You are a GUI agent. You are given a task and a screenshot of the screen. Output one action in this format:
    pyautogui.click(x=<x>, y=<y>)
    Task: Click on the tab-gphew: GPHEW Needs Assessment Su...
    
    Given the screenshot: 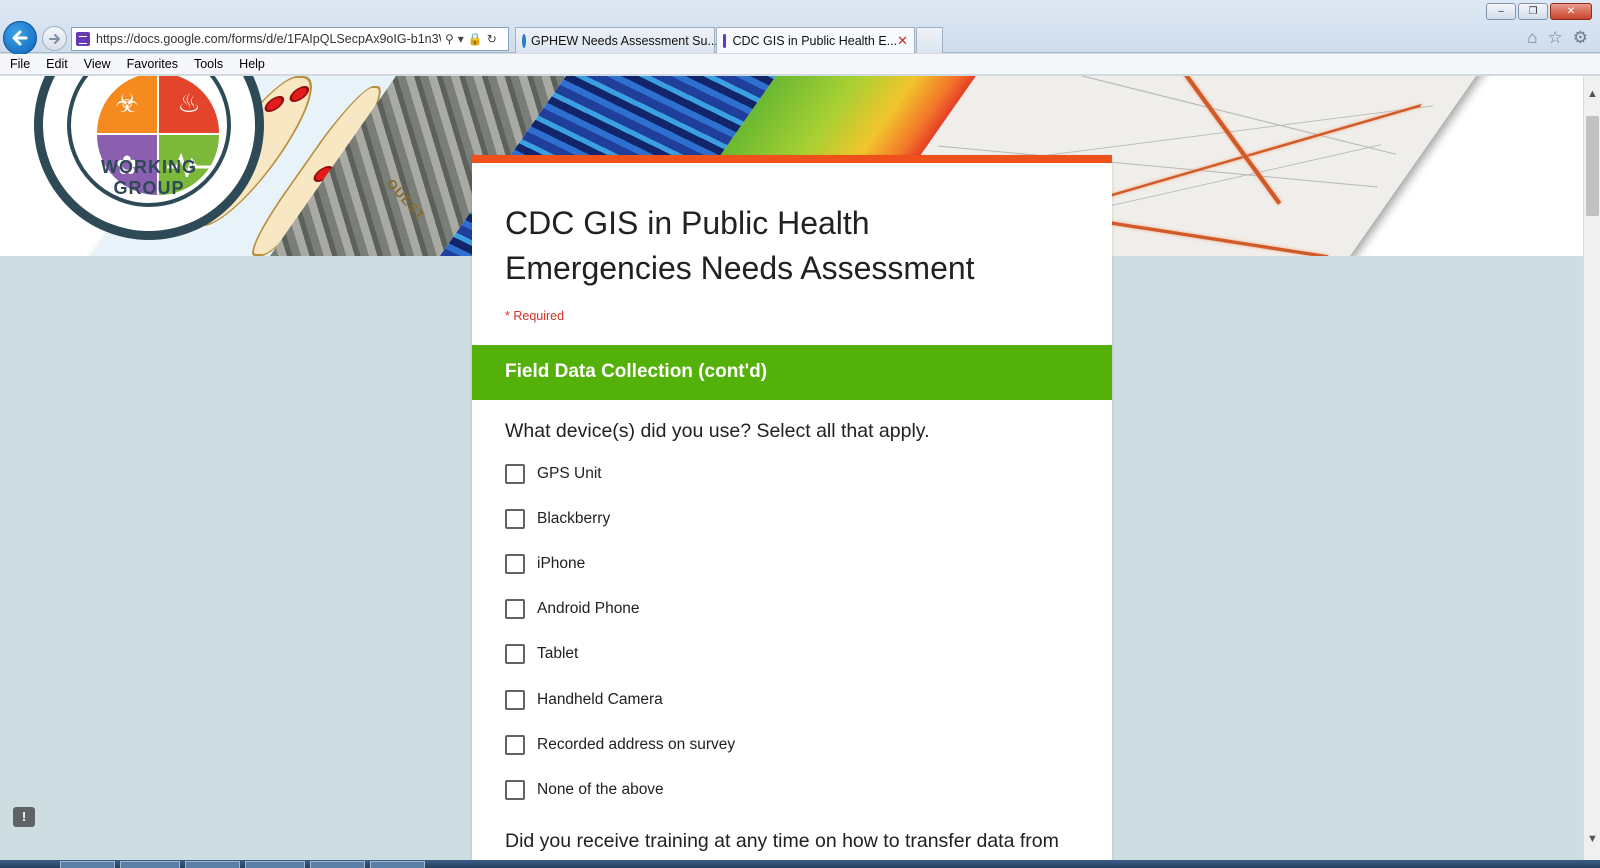 What is the action you would take?
    pyautogui.click(x=616, y=40)
    